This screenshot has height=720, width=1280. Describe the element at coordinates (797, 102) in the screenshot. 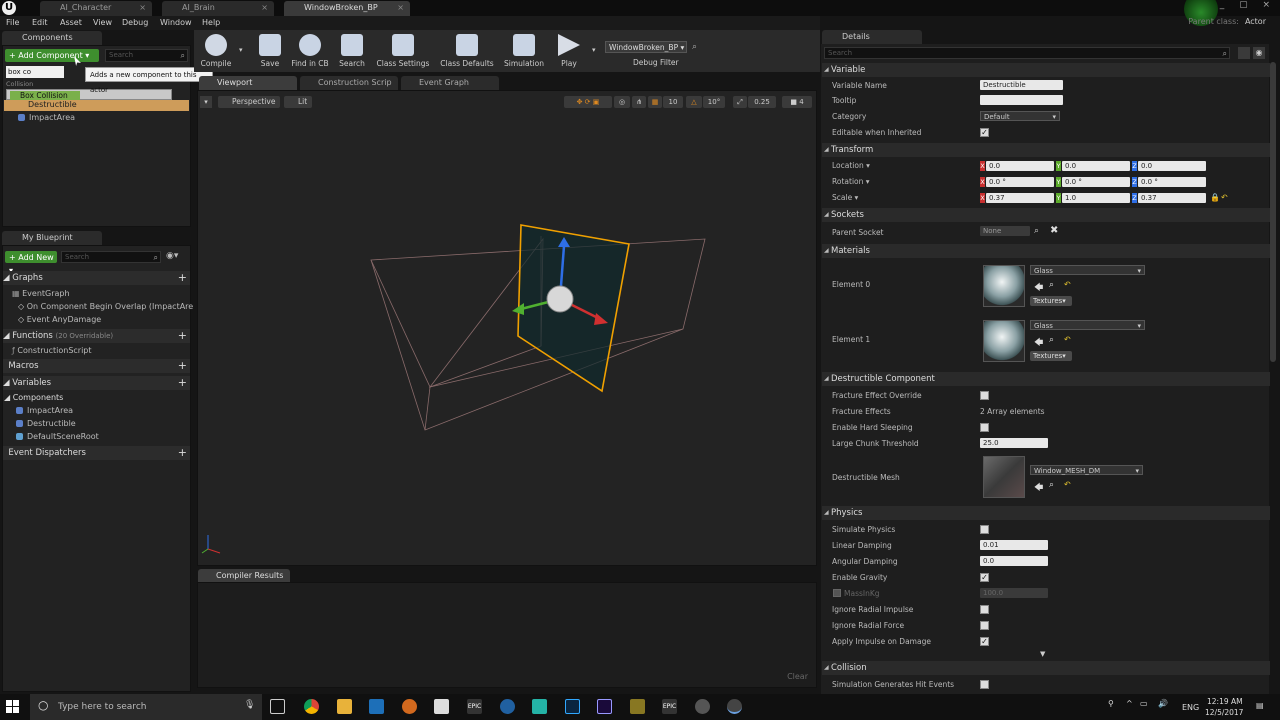

I see `camera-speed: ■ 4` at that location.